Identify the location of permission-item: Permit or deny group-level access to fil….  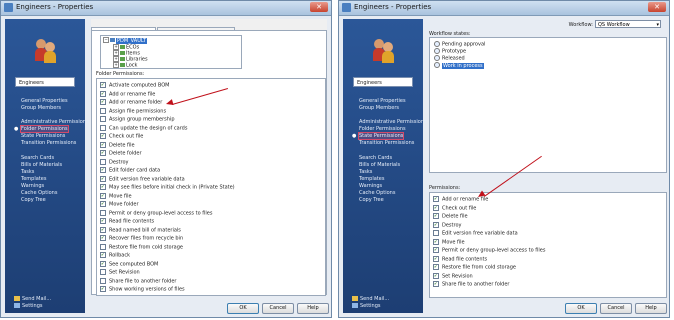
(489, 250).